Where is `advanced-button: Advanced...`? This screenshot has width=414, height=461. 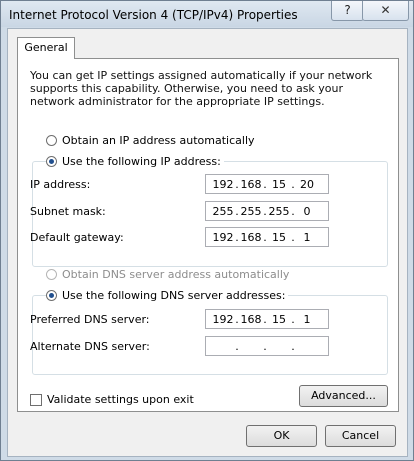
advanced-button: Advanced... is located at coordinates (343, 396).